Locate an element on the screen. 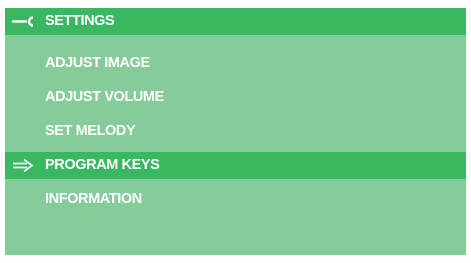 Image resolution: width=471 pixels, height=263 pixels. settings-header: SETTINGS is located at coordinates (235, 21).